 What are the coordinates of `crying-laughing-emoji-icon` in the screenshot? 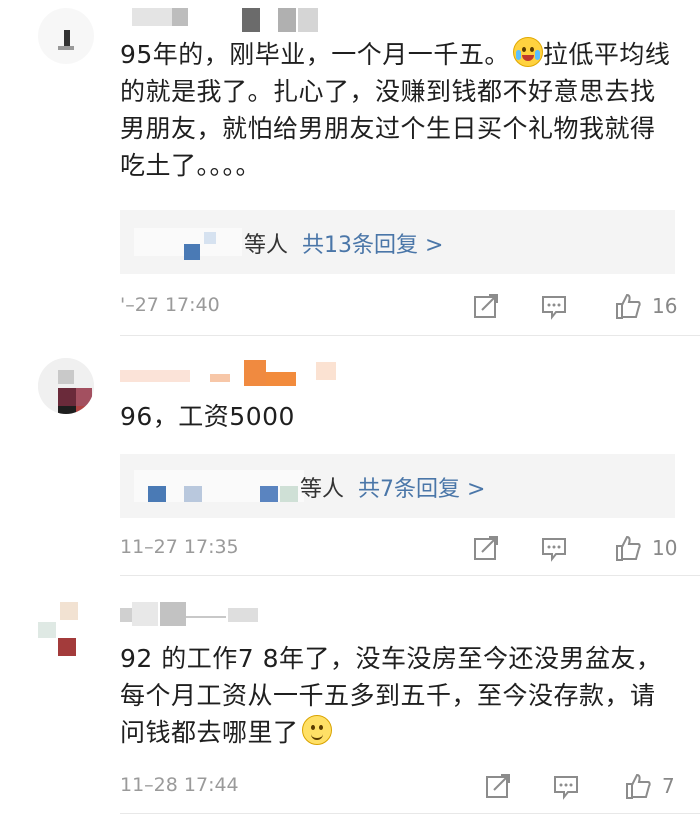 It's located at (527, 52).